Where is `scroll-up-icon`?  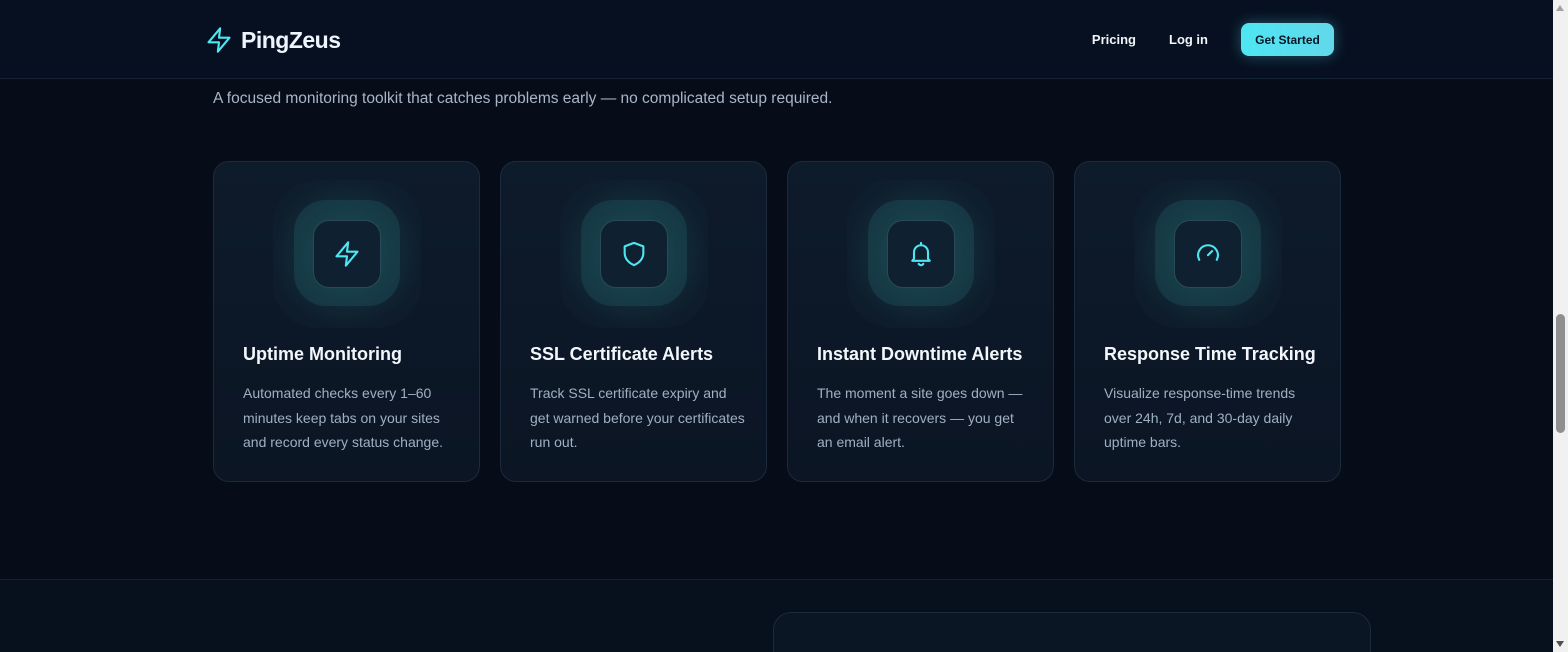
scroll-up-icon is located at coordinates (1560, 8).